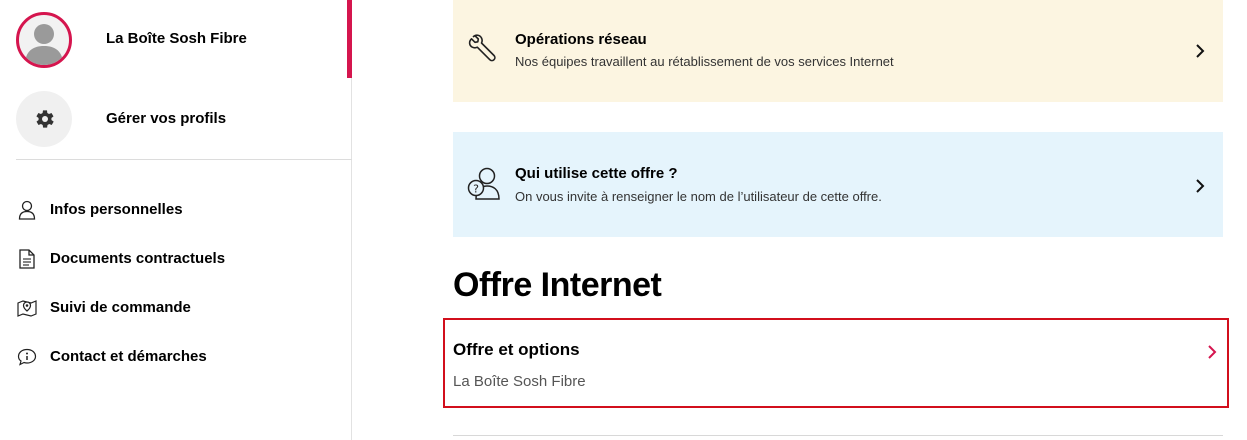 This screenshot has width=1247, height=440. Describe the element at coordinates (836, 363) in the screenshot. I see `offer-options-item: Offre et options La Boîte Sosh Fibre` at that location.